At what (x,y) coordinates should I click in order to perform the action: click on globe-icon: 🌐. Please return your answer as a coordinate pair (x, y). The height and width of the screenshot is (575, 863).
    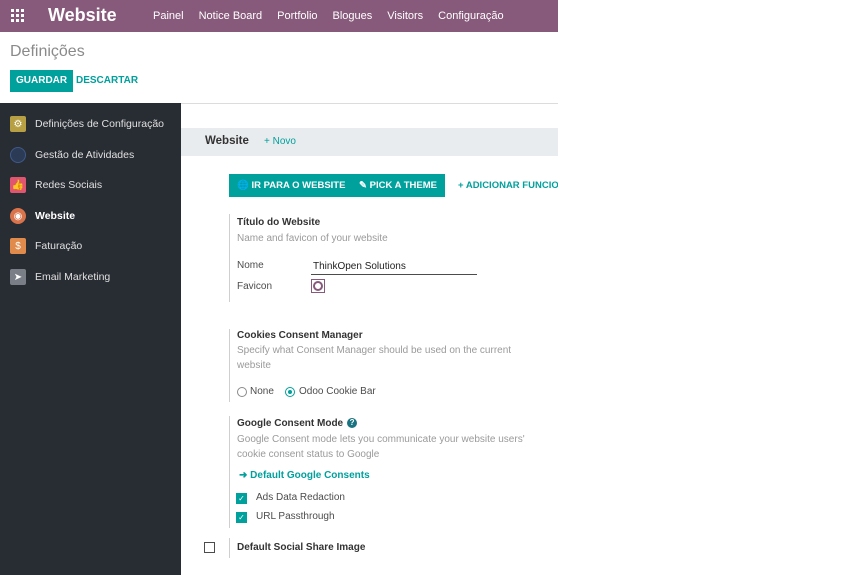
    Looking at the image, I should click on (243, 185).